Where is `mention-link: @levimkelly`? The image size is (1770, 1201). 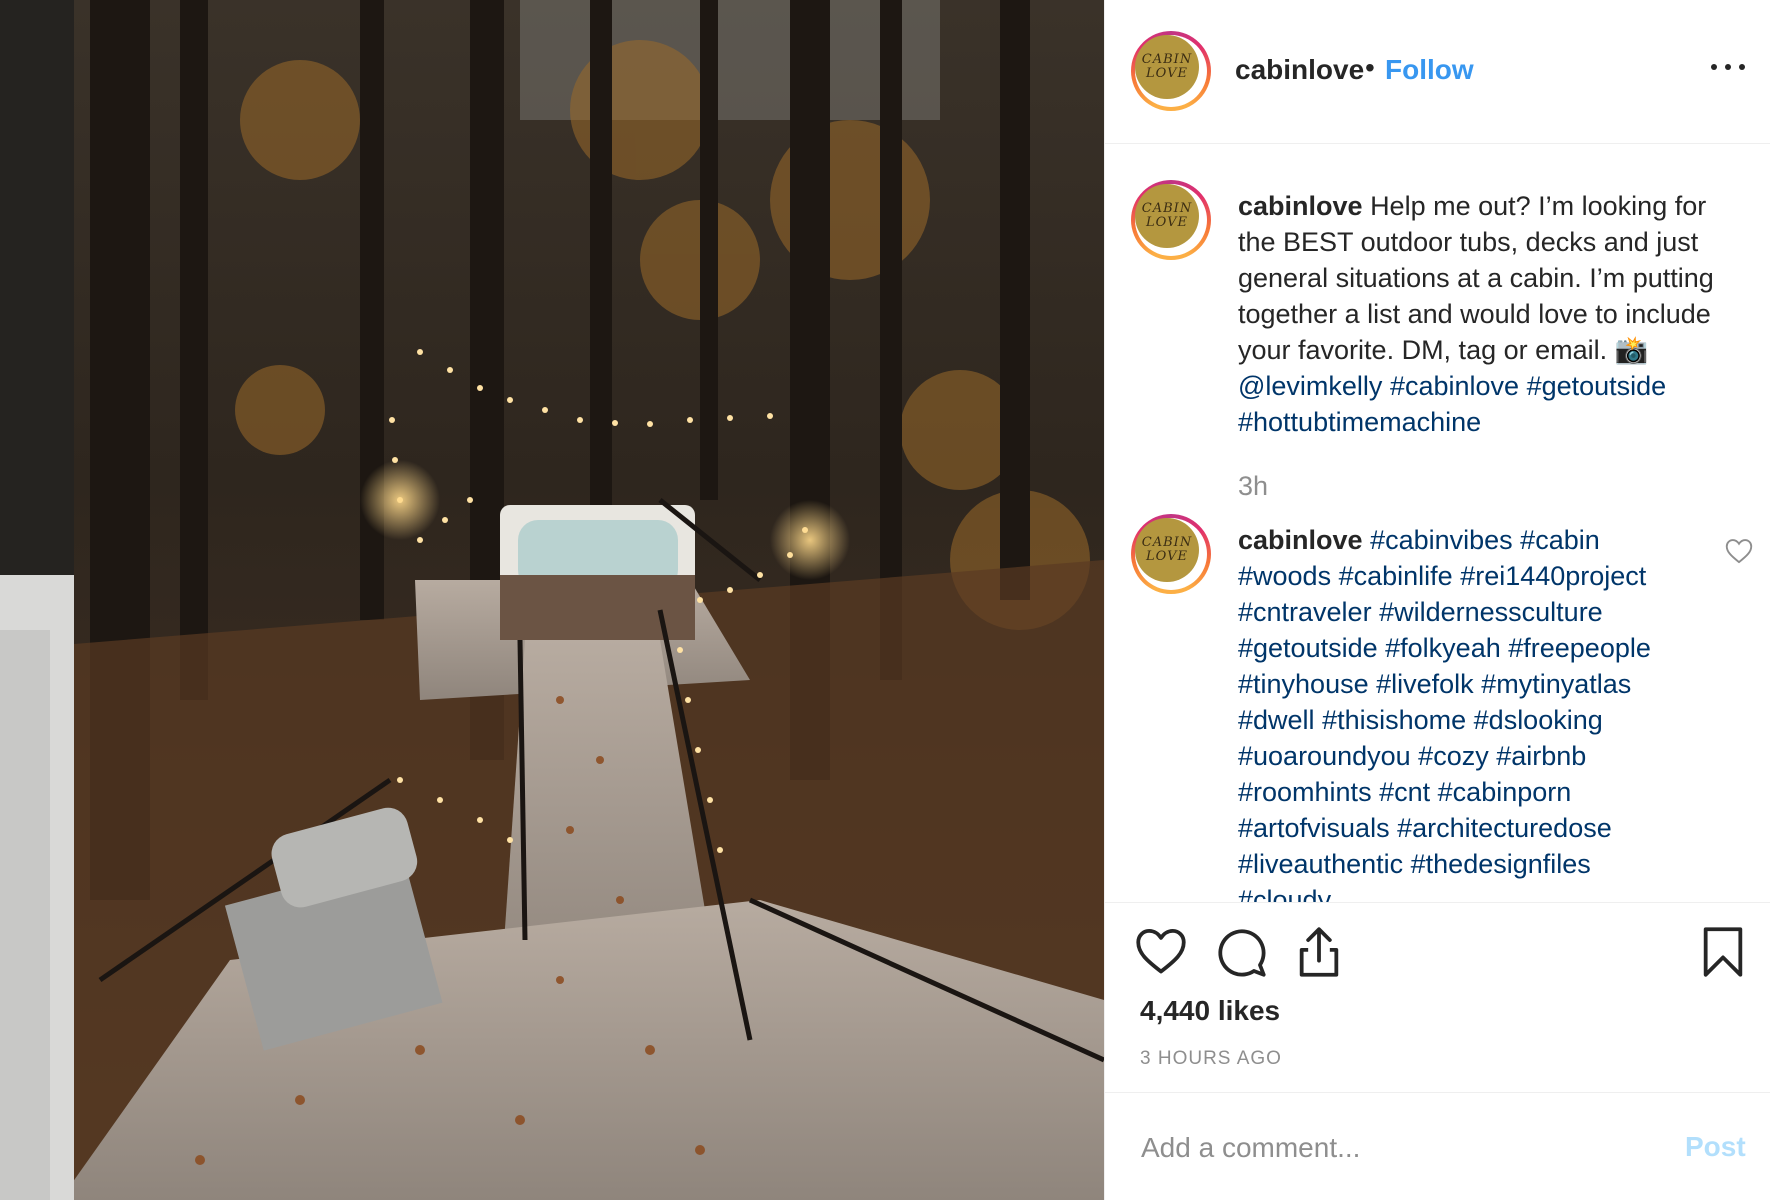
mention-link: @levimkelly is located at coordinates (1310, 386).